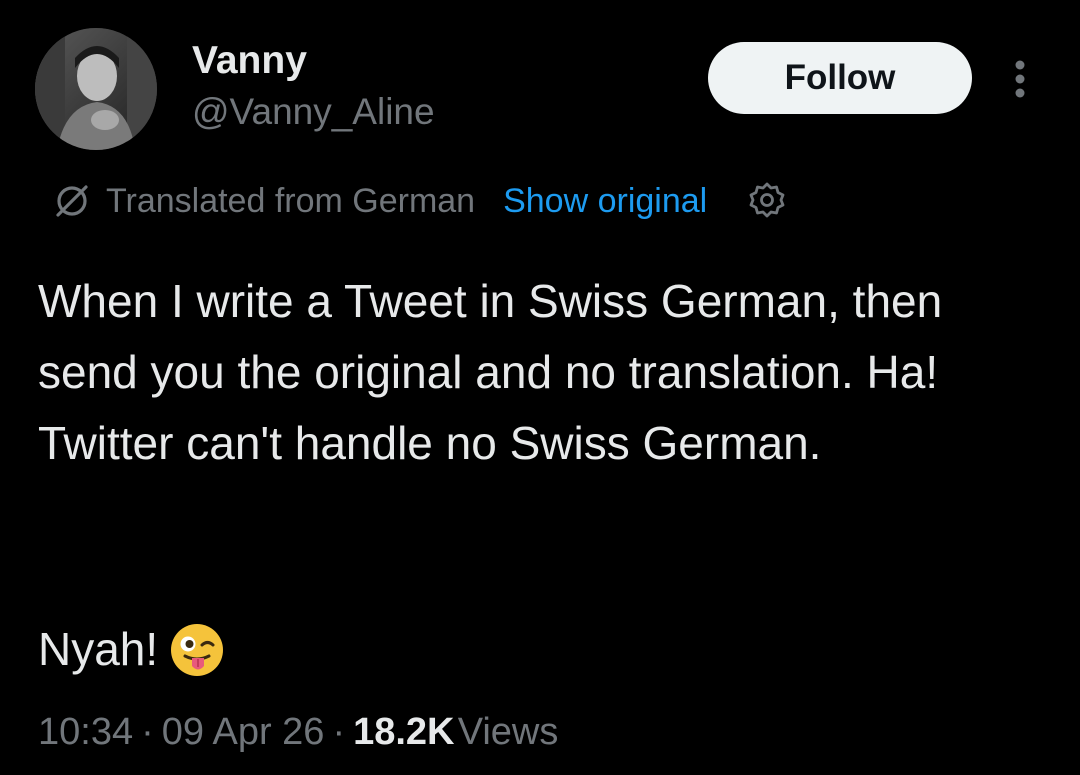  I want to click on profile-photo-icon, so click(96, 89).